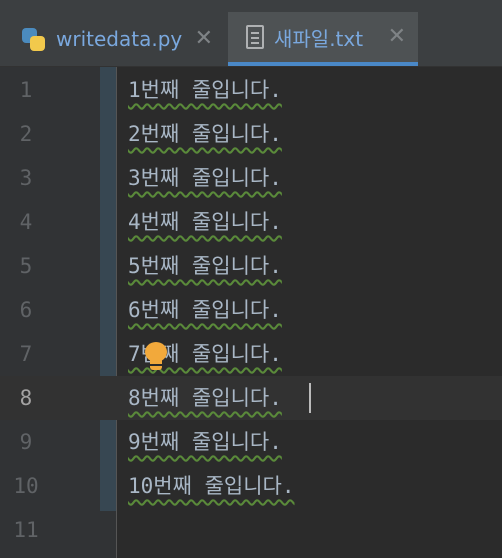  I want to click on tab-new-file-txt: 새파일.txt ✕, so click(323, 39).